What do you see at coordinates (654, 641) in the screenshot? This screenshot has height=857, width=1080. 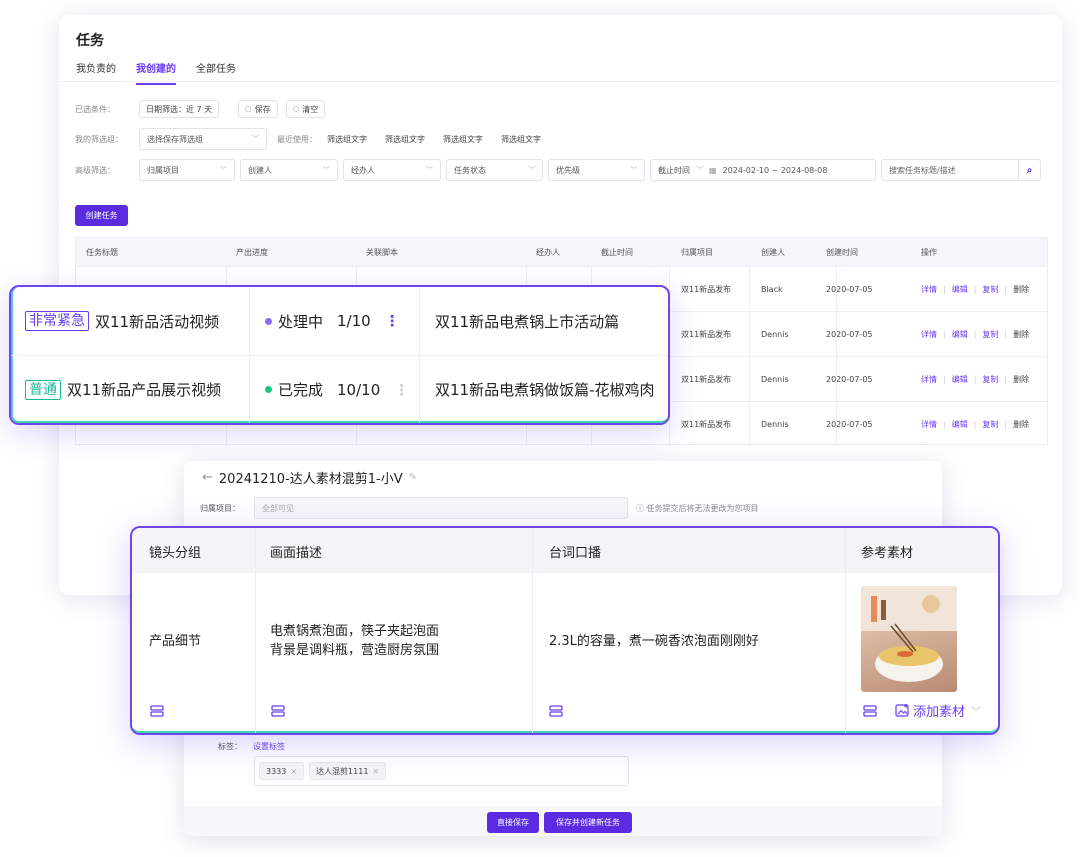 I see `voiceover-cell: 2.3L的容量，煮一碗香浓泡面刚刚好` at bounding box center [654, 641].